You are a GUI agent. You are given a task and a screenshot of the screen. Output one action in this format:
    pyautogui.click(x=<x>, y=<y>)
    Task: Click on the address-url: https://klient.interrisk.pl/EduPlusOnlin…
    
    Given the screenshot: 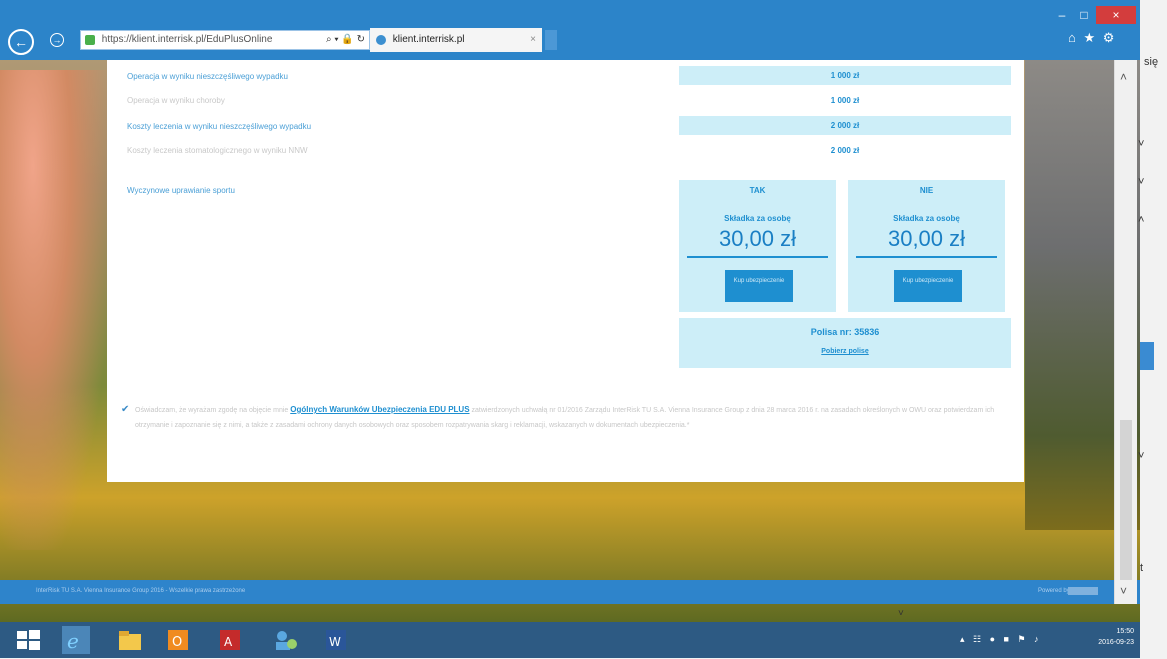 What is the action you would take?
    pyautogui.click(x=187, y=39)
    